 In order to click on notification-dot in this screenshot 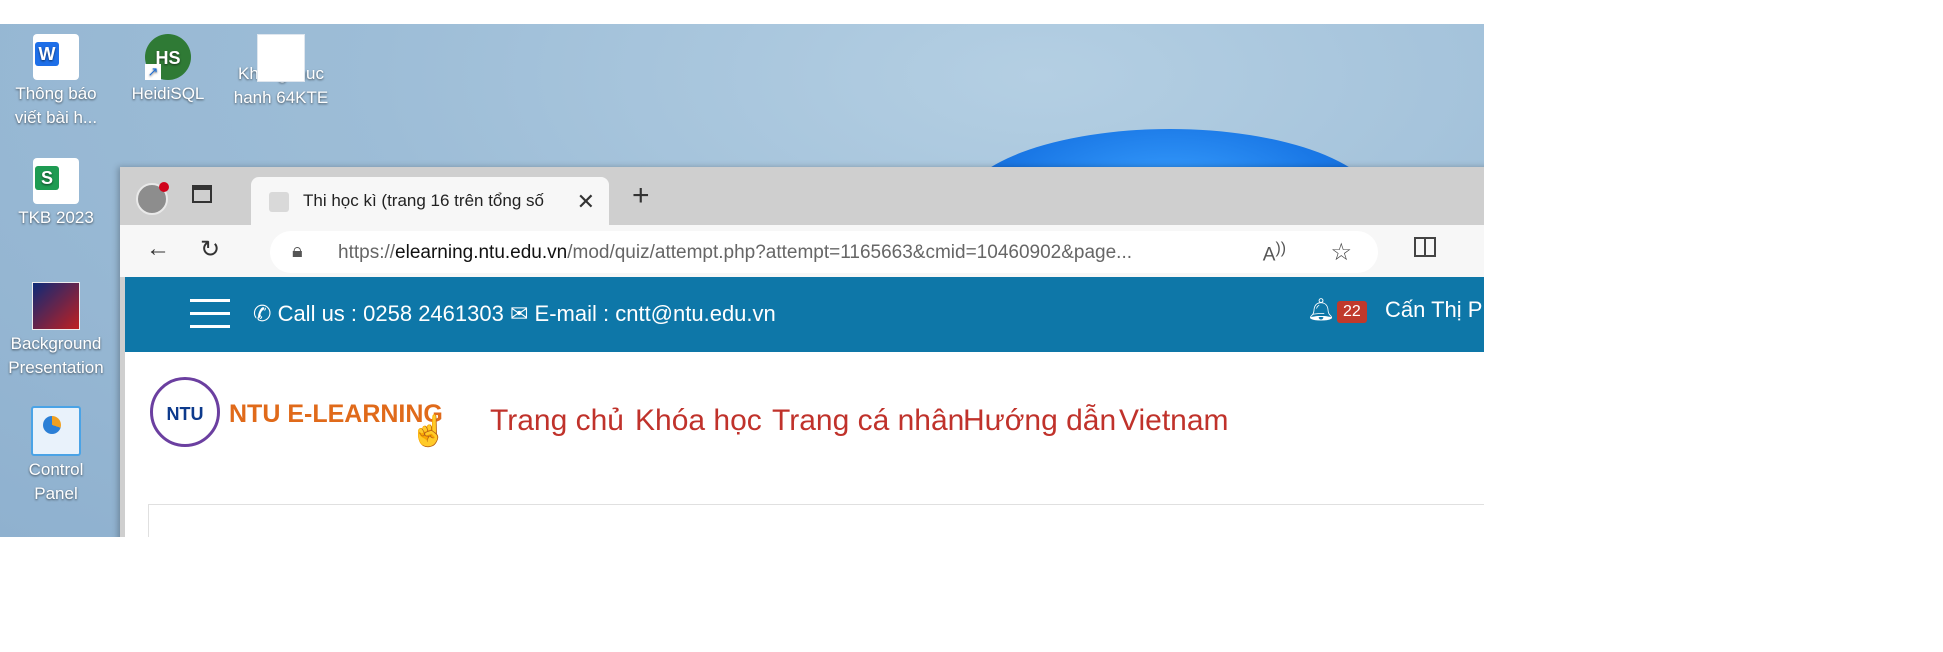, I will do `click(164, 187)`.